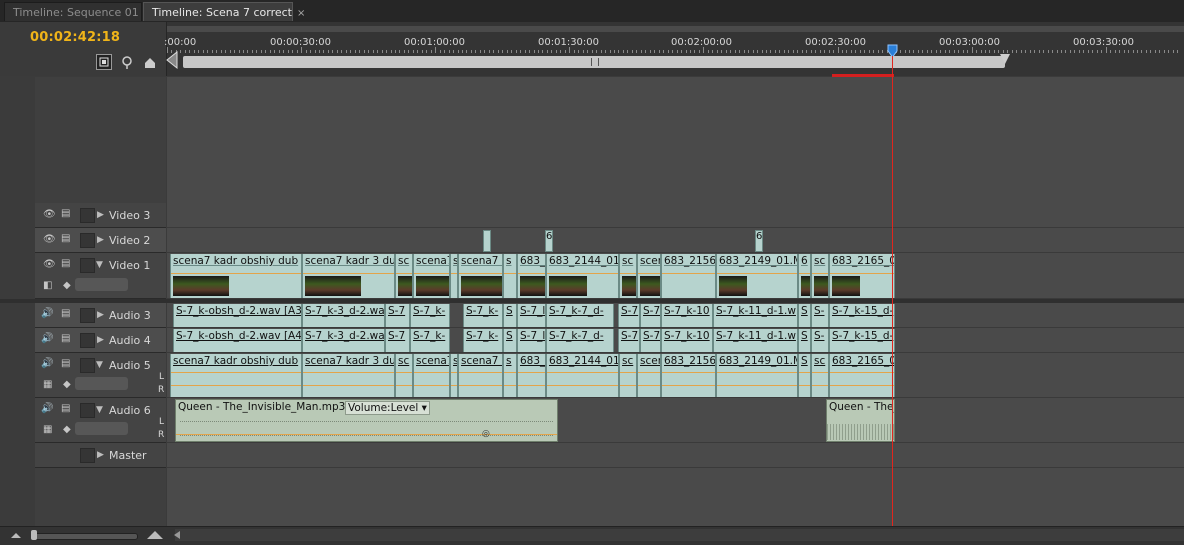 This screenshot has width=1184, height=545. What do you see at coordinates (675, 497) in the screenshot?
I see `empty-track-area-bottom` at bounding box center [675, 497].